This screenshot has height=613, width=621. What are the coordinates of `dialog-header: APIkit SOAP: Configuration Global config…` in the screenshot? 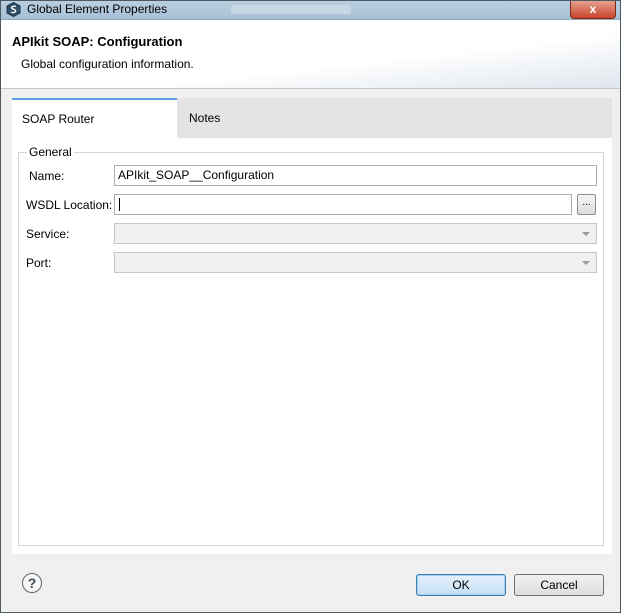 It's located at (310, 54).